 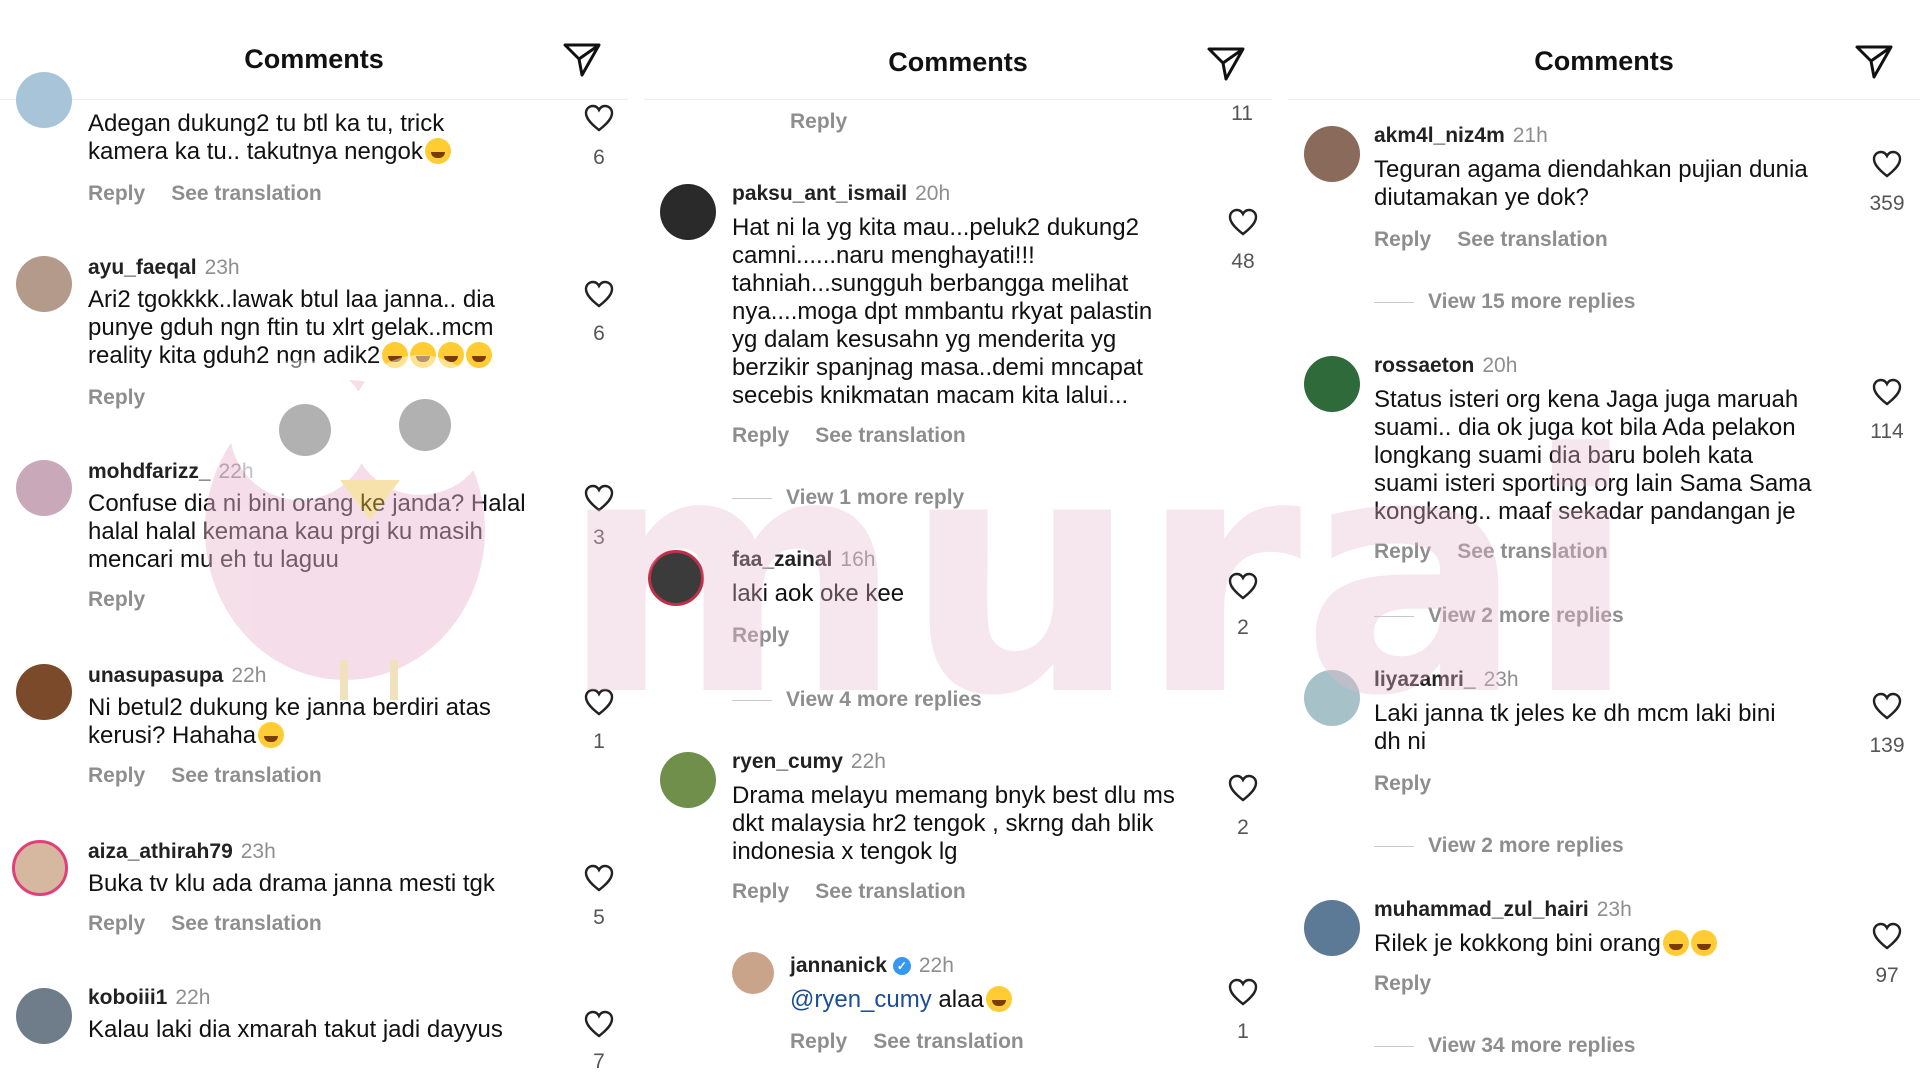 What do you see at coordinates (848, 498) in the screenshot?
I see `view-more-replies: View 1 more reply` at bounding box center [848, 498].